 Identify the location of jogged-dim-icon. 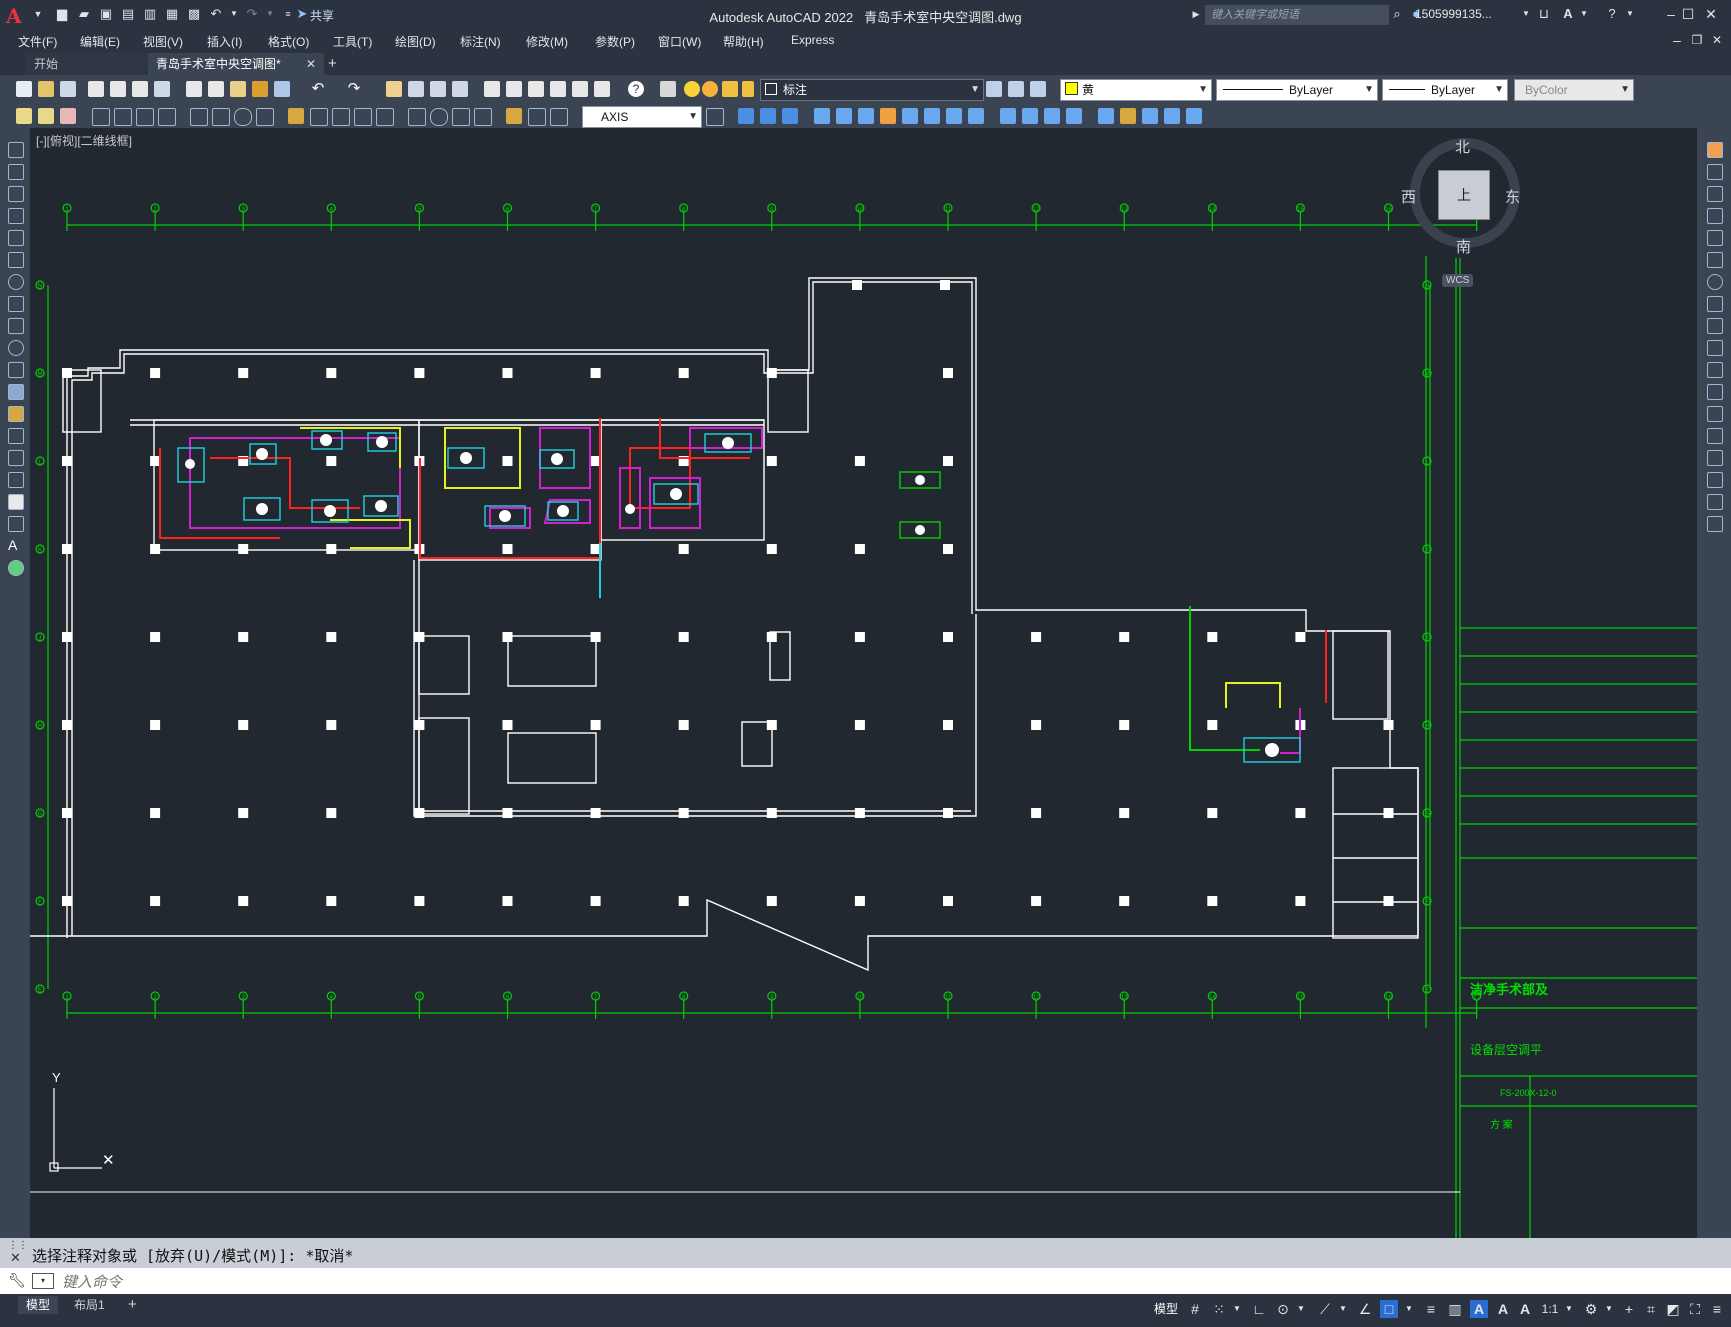
(221, 117).